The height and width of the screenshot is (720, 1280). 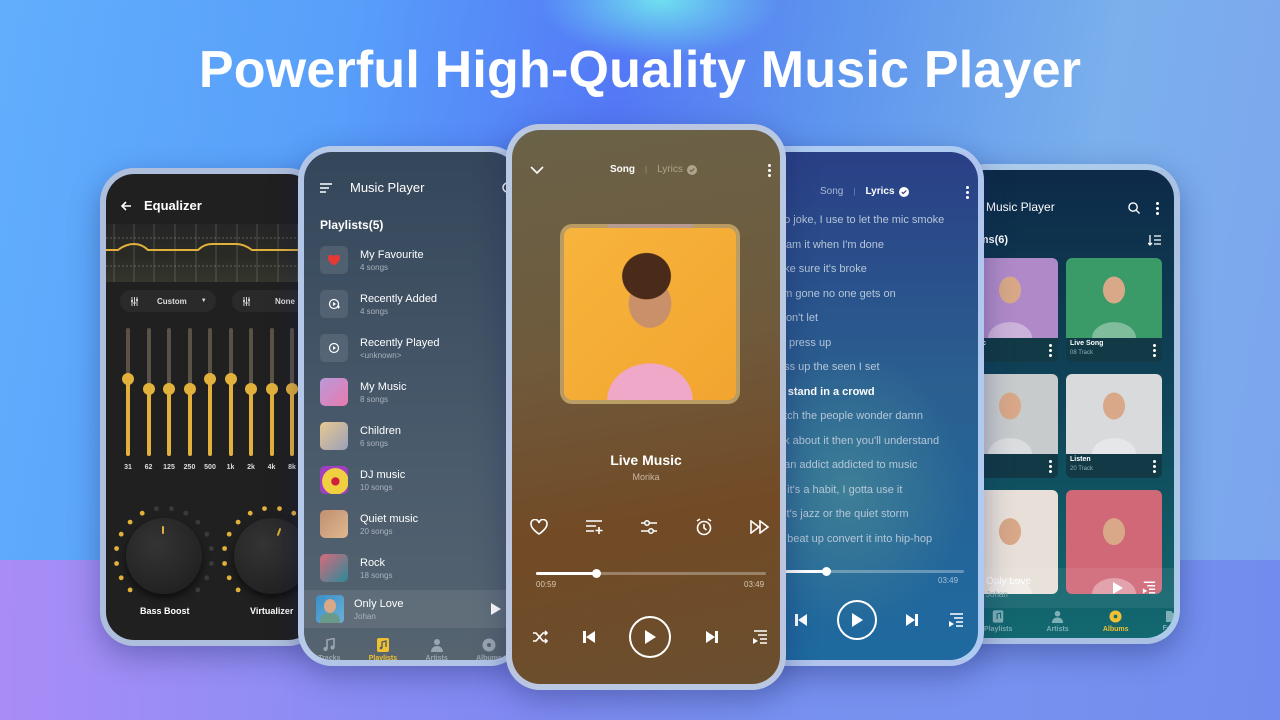 What do you see at coordinates (878, 441) in the screenshot?
I see `lyric-line: nk about it then you'll understand` at bounding box center [878, 441].